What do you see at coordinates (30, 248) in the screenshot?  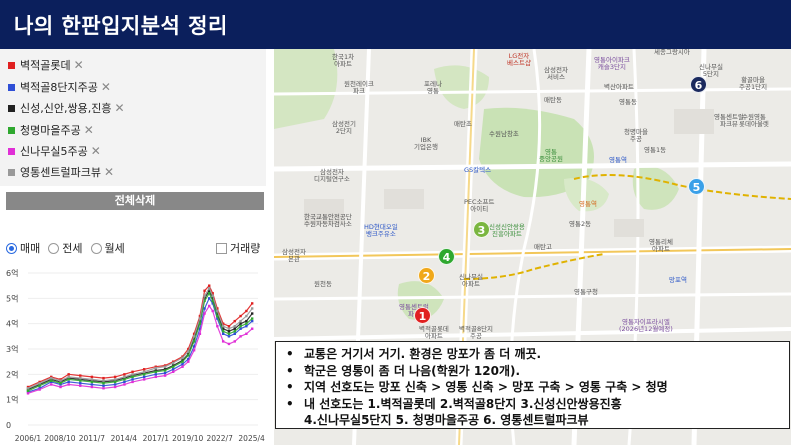 I see `radio-sale-label: 매매` at bounding box center [30, 248].